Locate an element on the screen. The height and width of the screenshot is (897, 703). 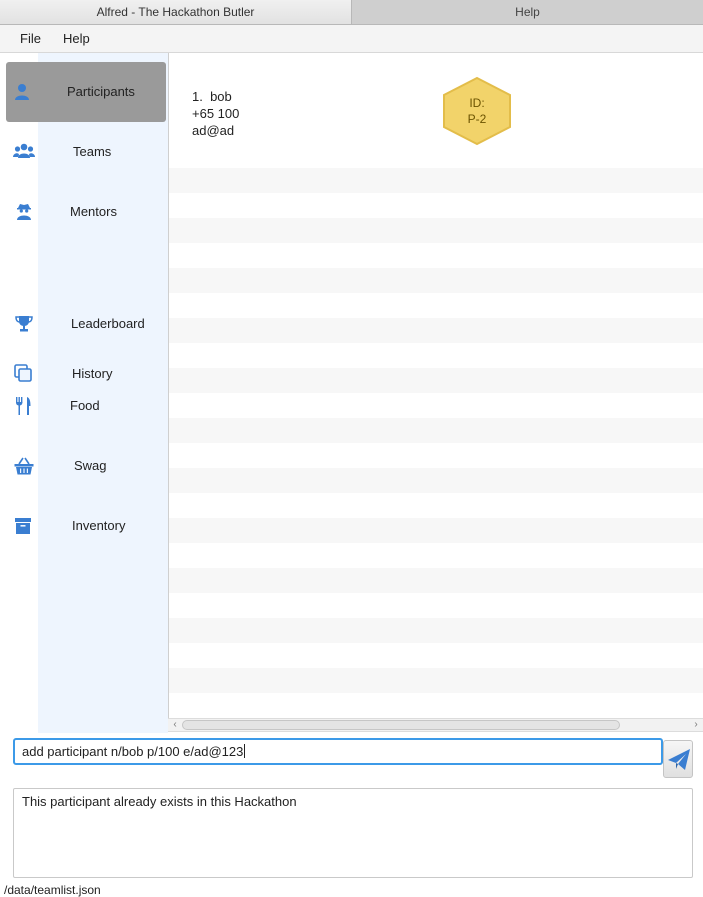
sidebar-item-history: History is located at coordinates (84, 374).